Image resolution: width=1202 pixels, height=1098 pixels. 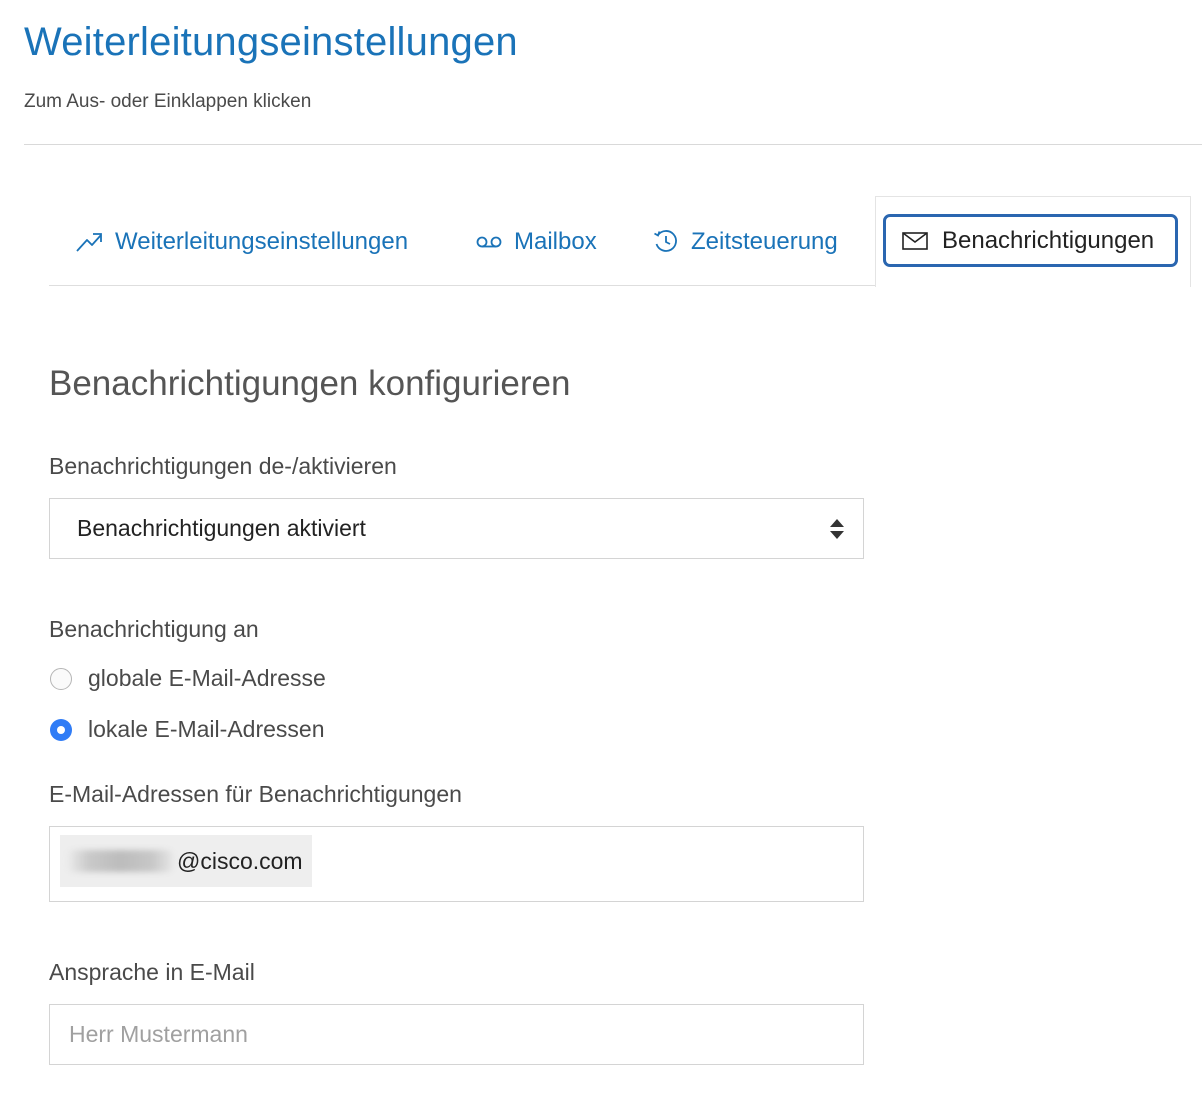 What do you see at coordinates (613, 144) in the screenshot?
I see `header-divider` at bounding box center [613, 144].